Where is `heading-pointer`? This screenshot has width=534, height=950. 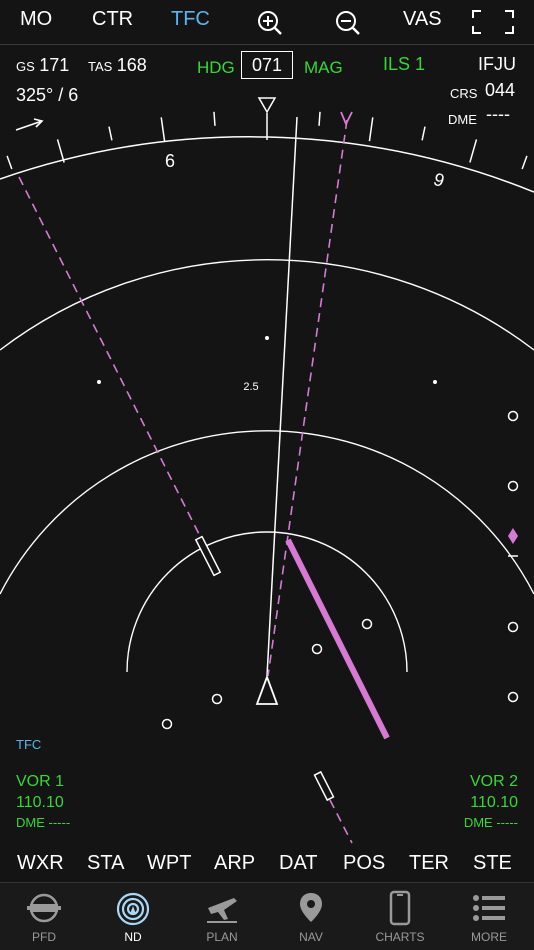 heading-pointer is located at coordinates (267, 105).